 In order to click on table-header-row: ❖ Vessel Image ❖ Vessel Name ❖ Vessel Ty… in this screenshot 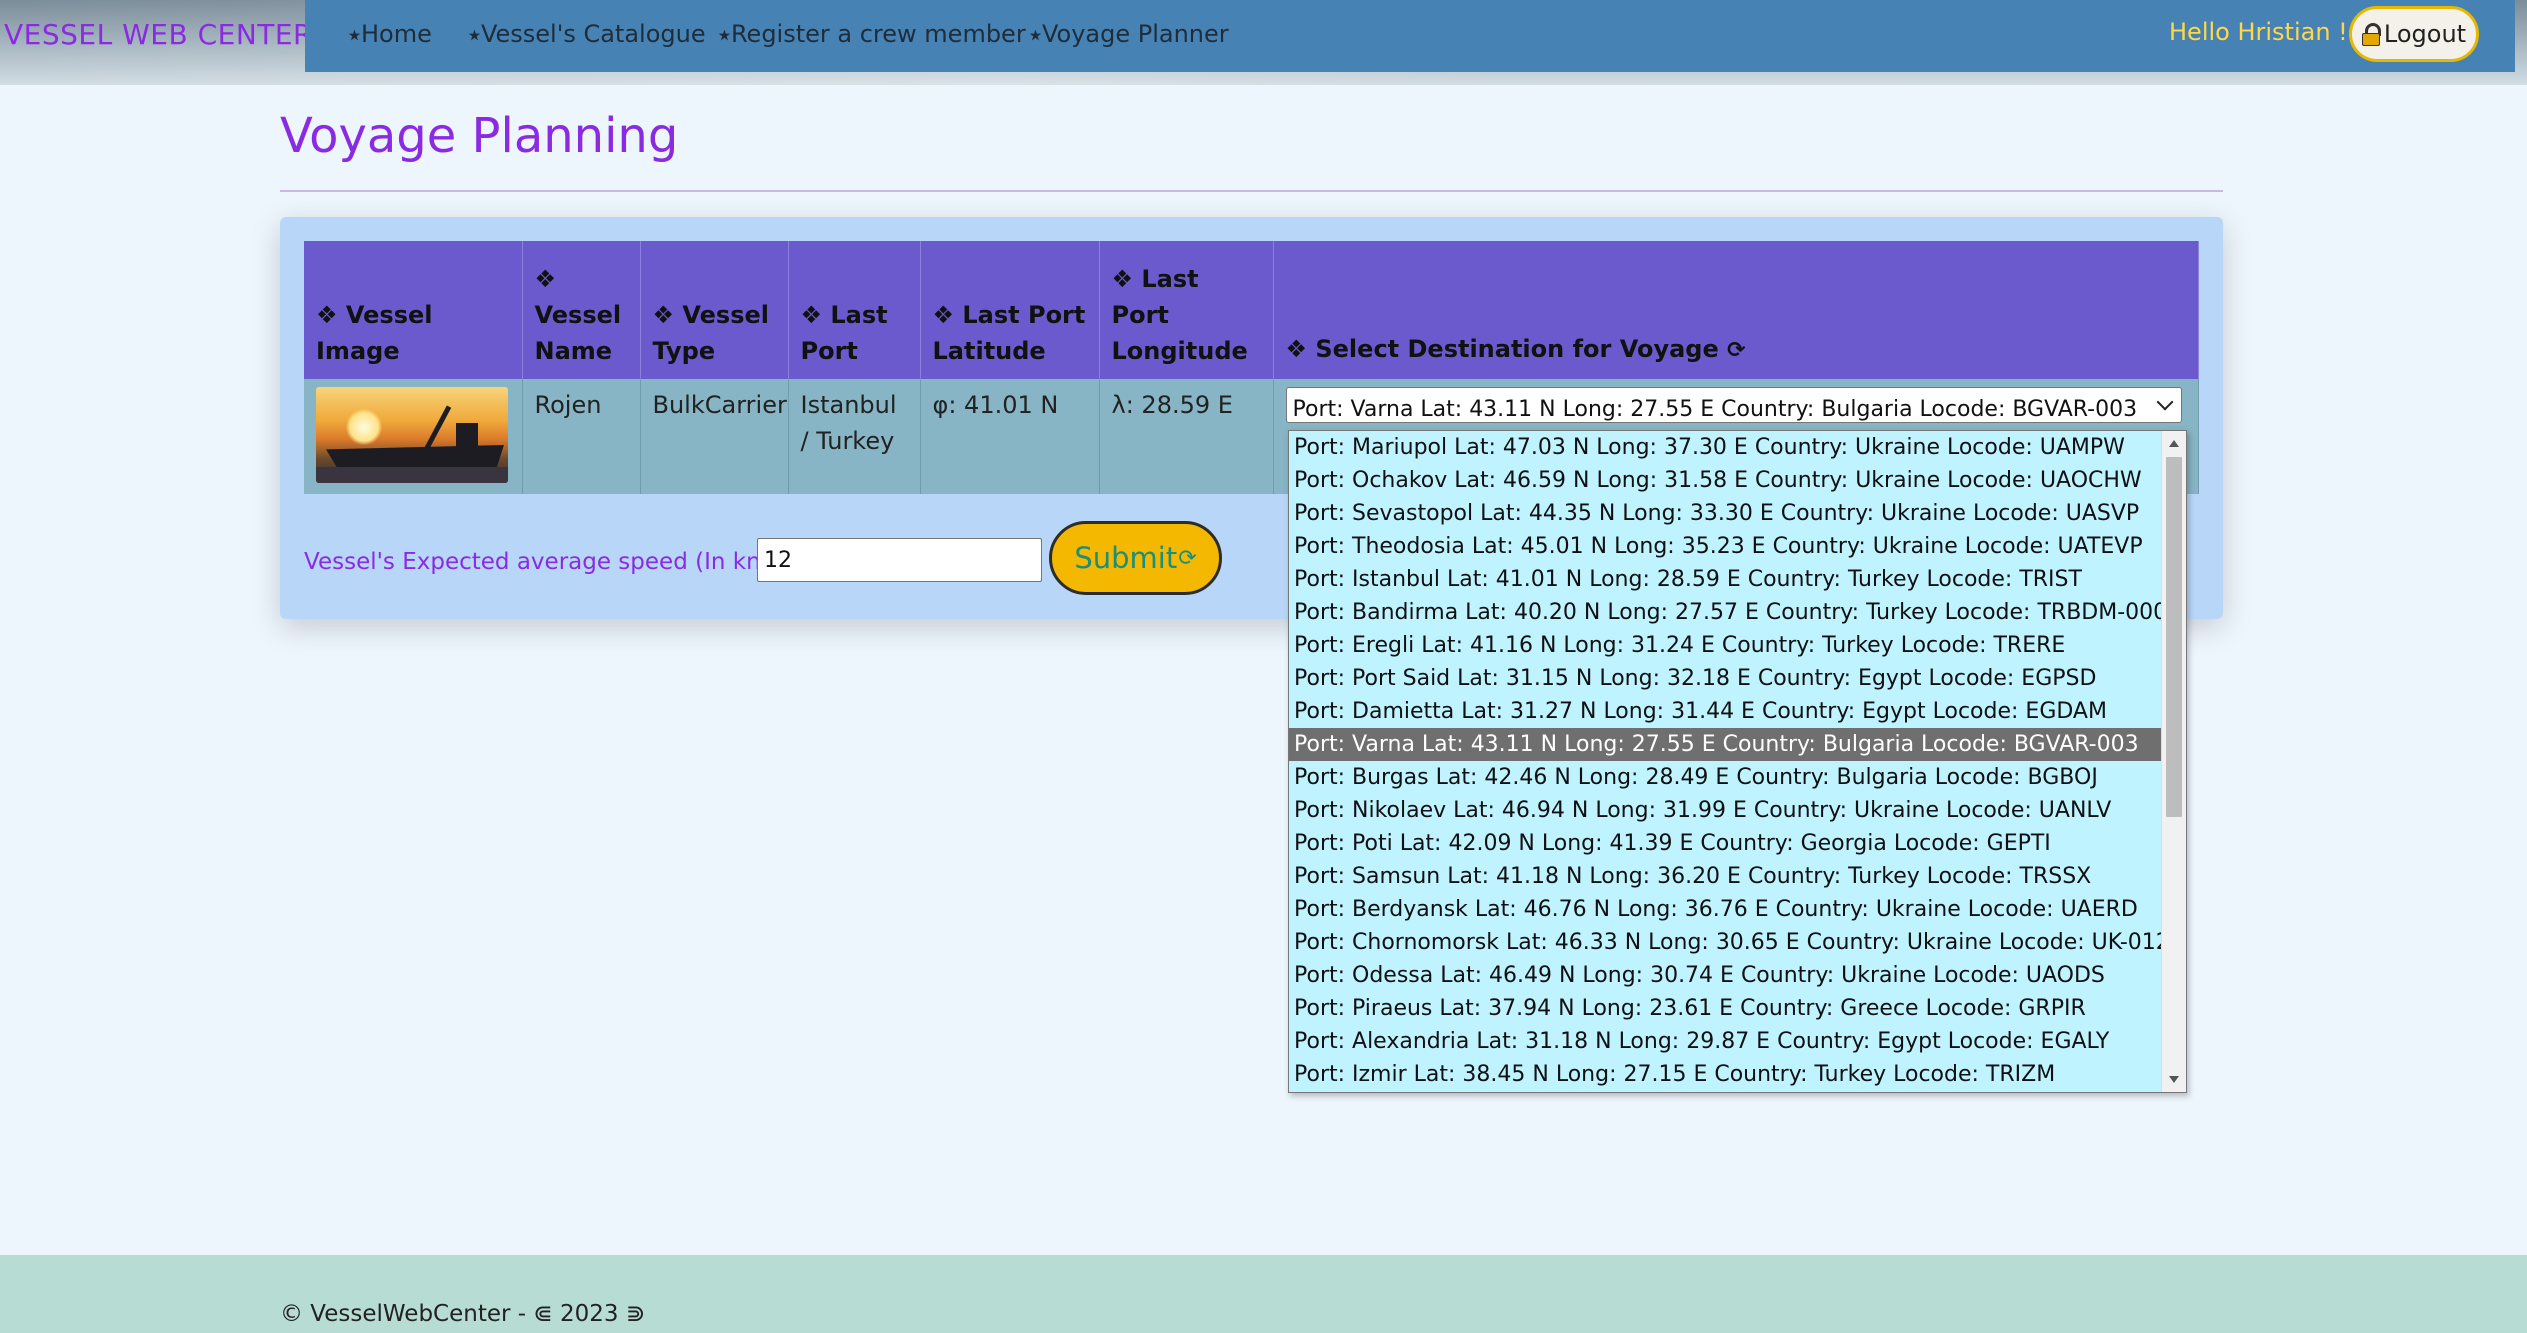, I will do `click(1251, 310)`.